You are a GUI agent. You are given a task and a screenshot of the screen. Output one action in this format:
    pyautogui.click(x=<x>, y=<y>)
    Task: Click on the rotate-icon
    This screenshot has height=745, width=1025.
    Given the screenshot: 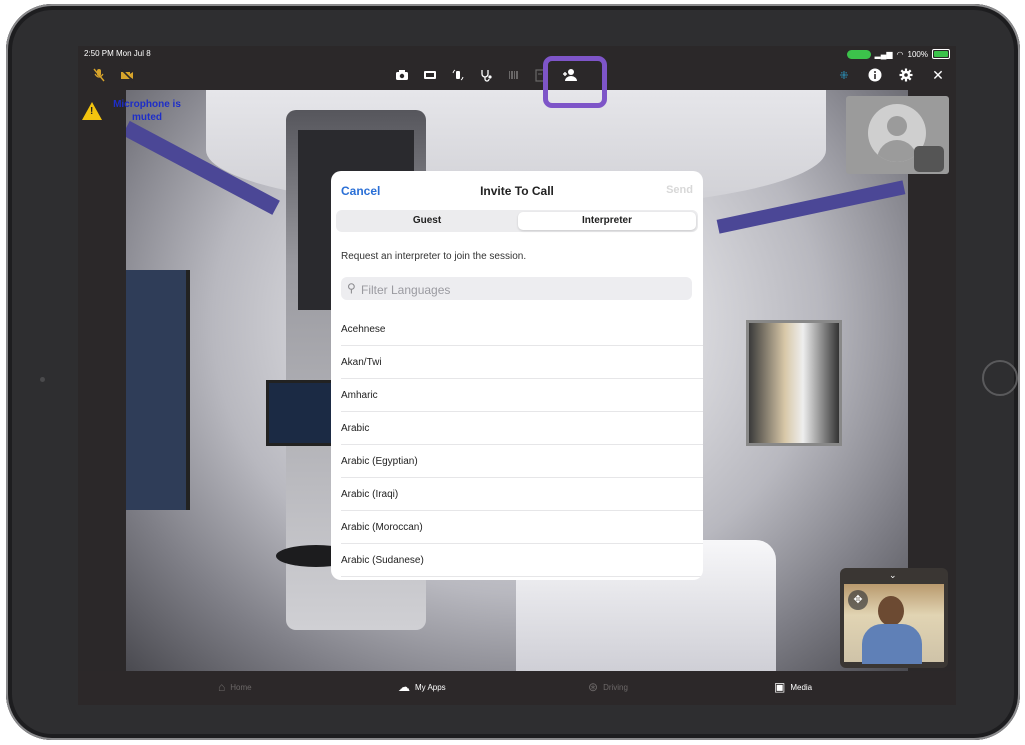 What is the action you would take?
    pyautogui.click(x=458, y=75)
    